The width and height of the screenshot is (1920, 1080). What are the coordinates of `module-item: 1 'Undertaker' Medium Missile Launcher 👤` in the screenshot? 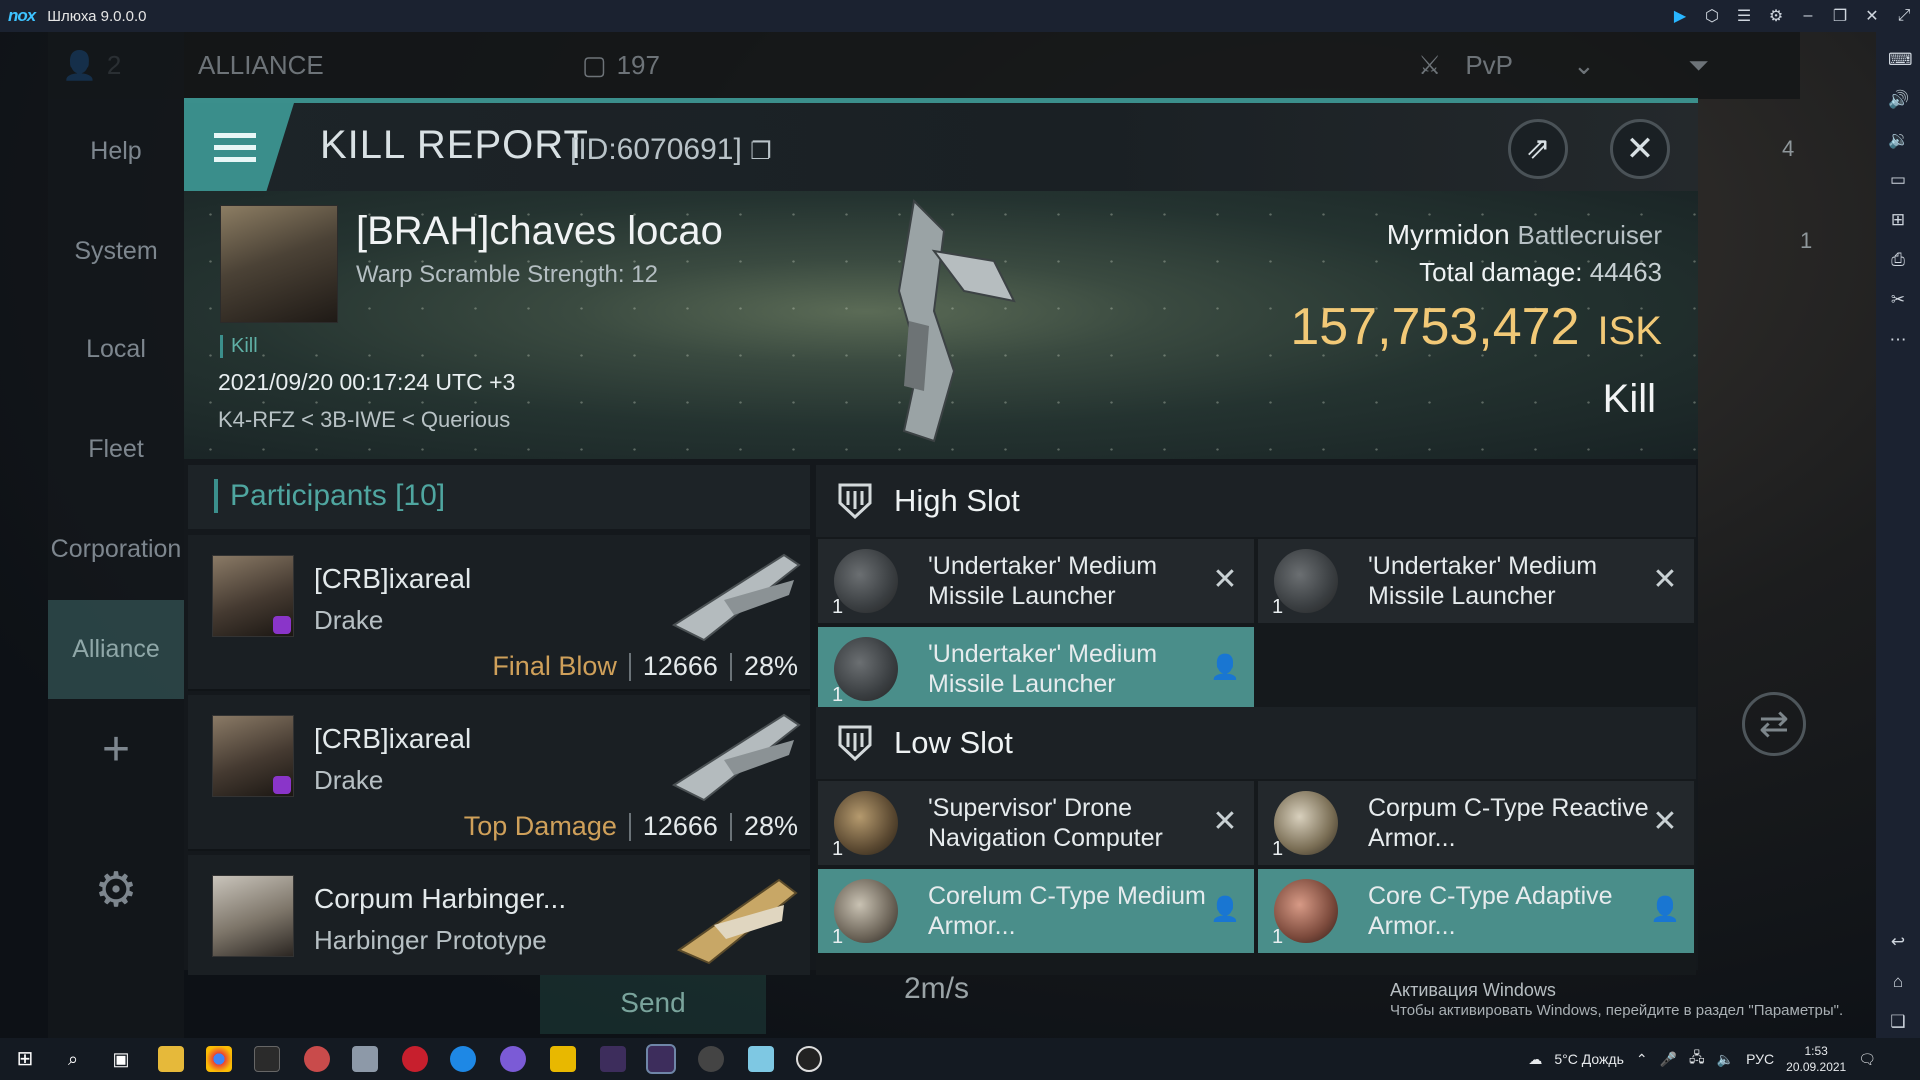 It's located at (1036, 669).